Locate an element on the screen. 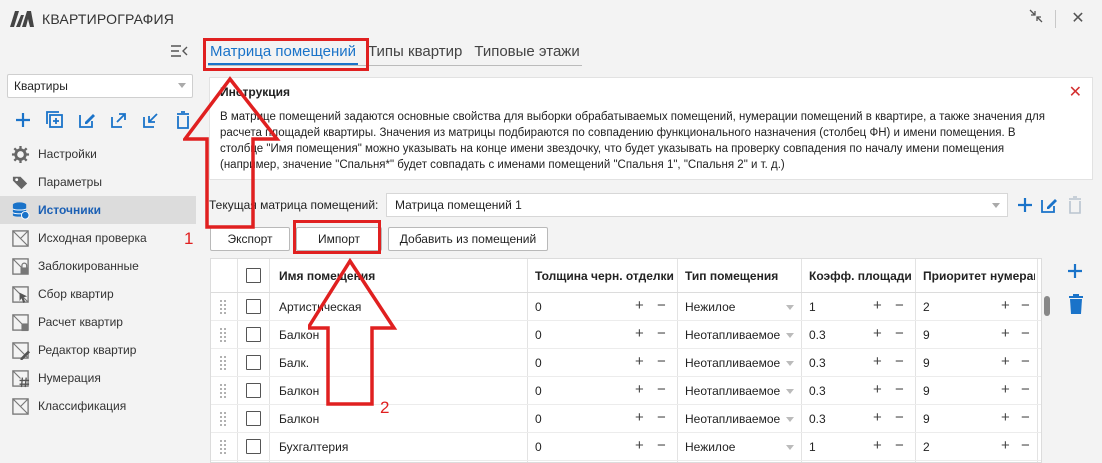  mode-select: Квартиры is located at coordinates (100, 86).